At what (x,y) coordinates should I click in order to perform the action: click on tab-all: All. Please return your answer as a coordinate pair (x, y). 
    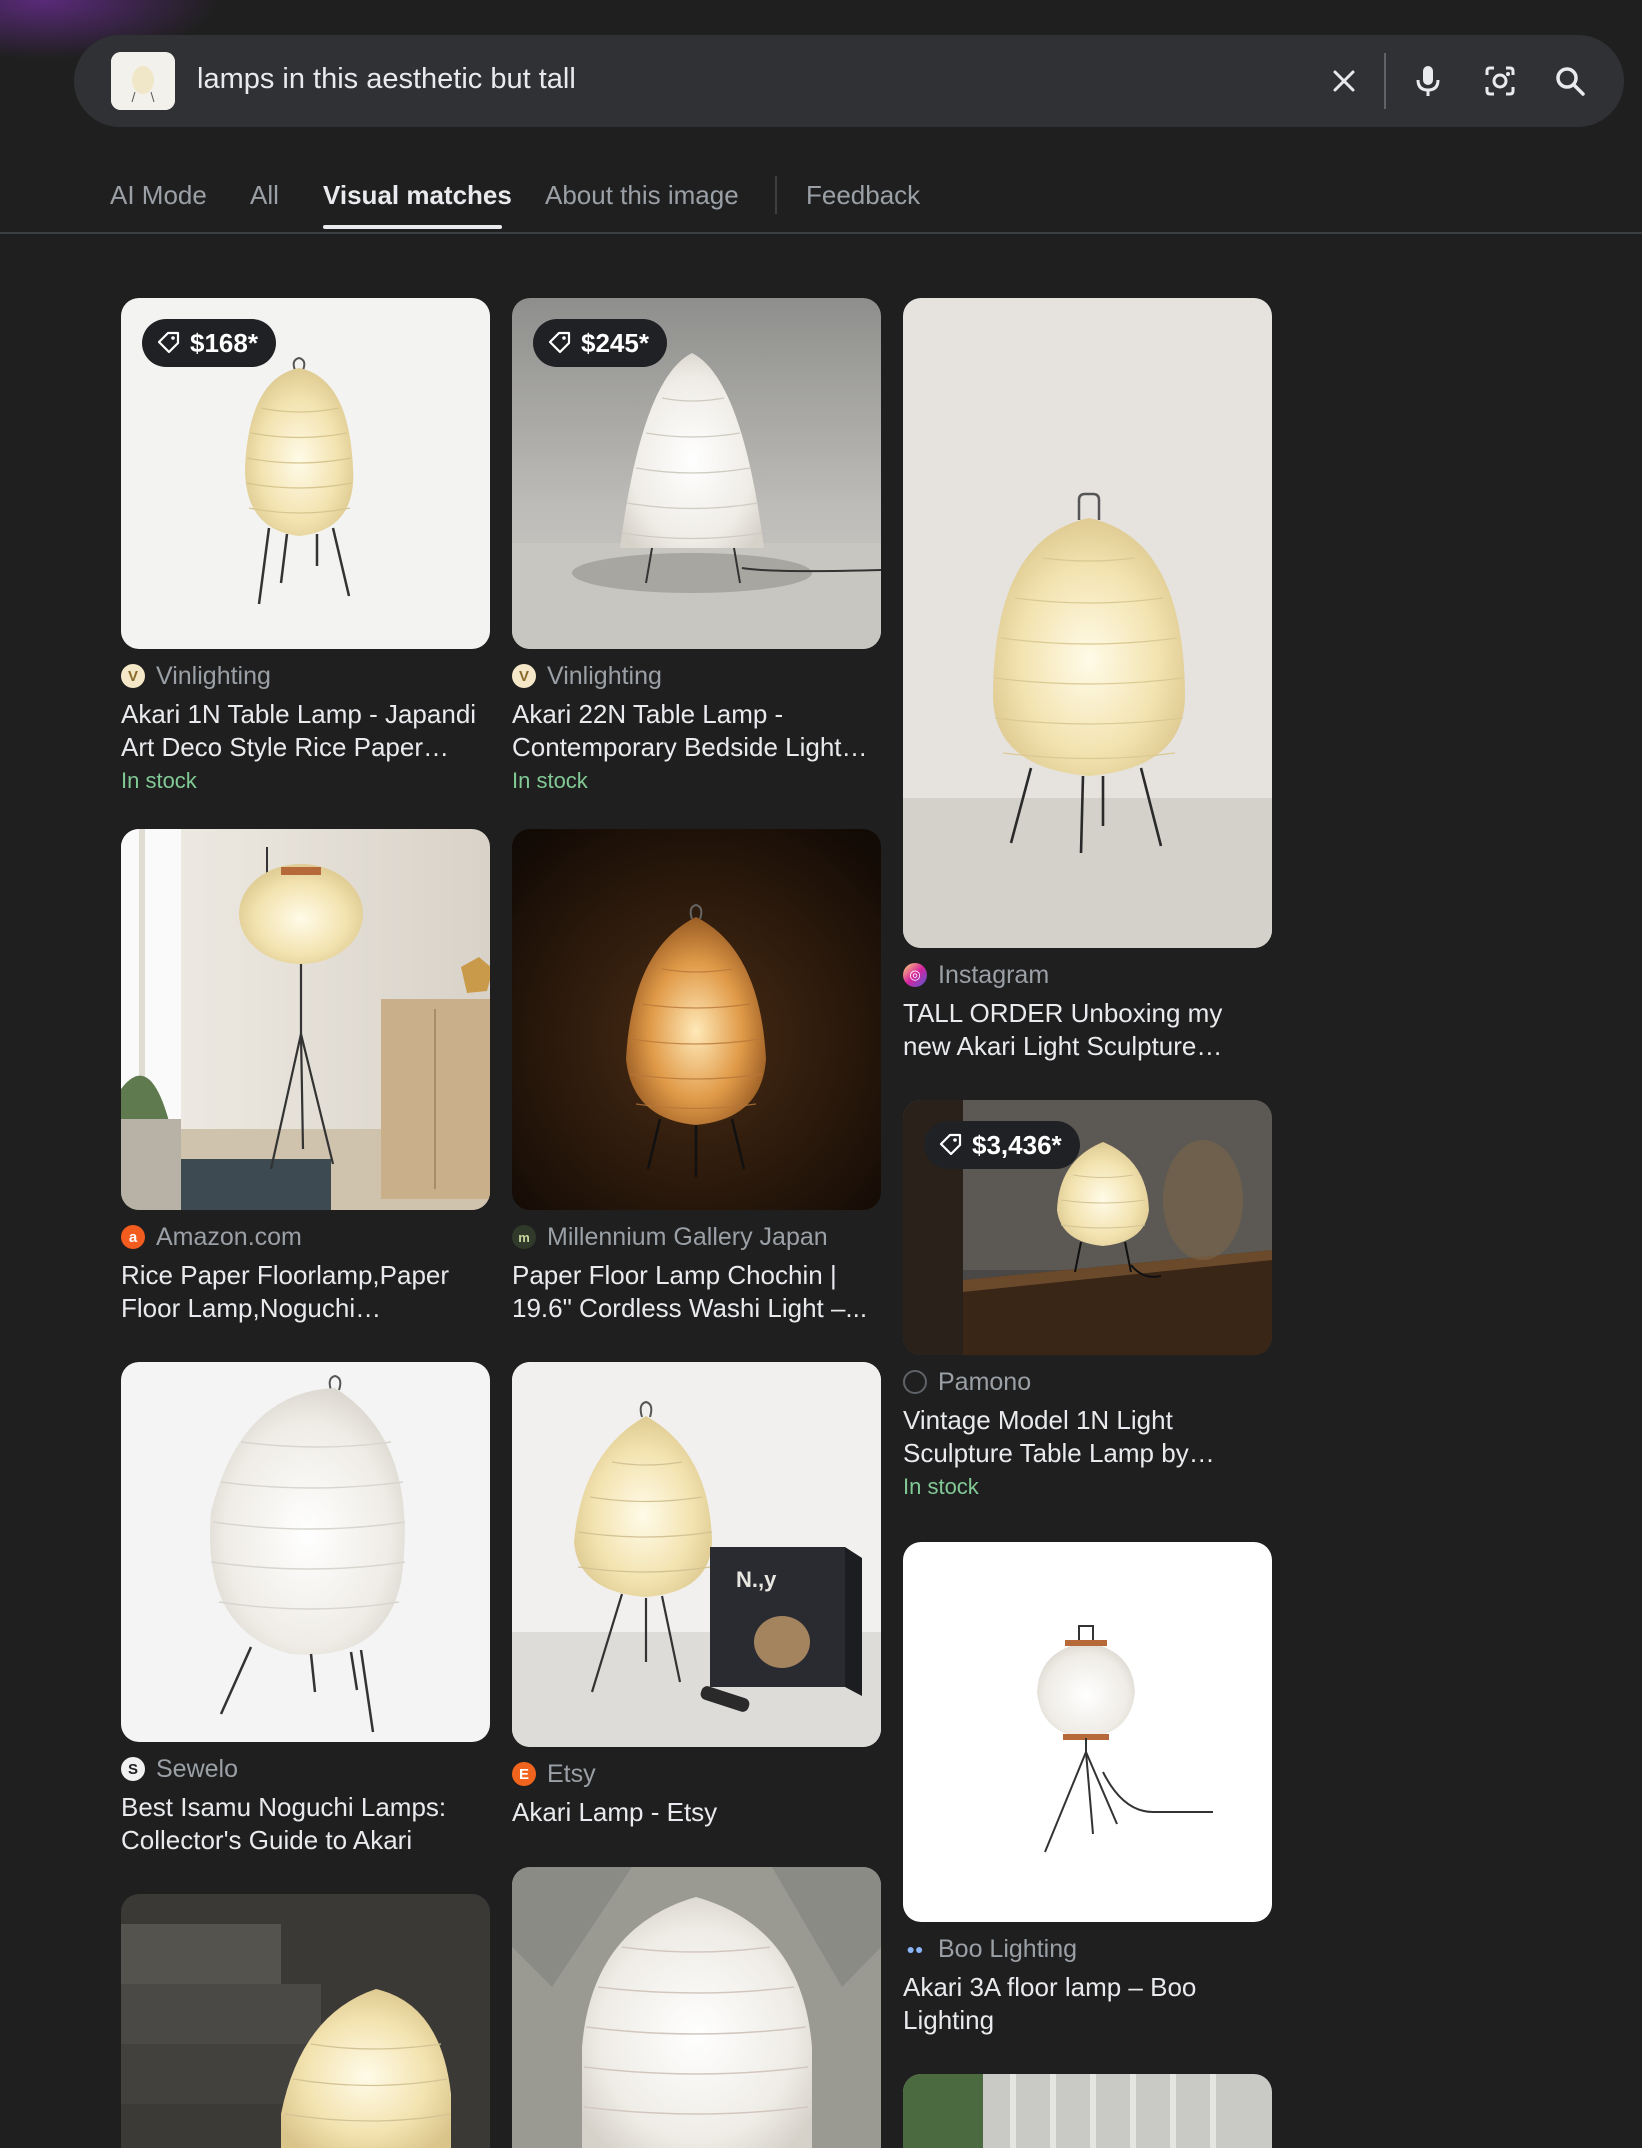
    Looking at the image, I should click on (264, 195).